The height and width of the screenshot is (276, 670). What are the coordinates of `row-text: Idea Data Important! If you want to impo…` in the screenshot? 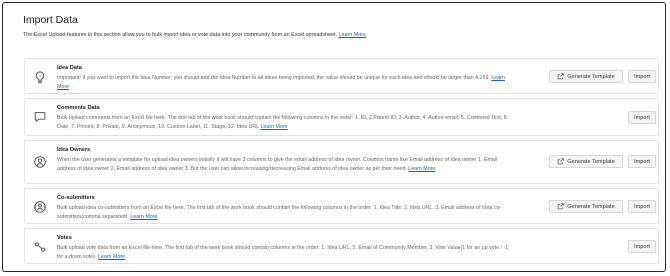 It's located at (285, 78).